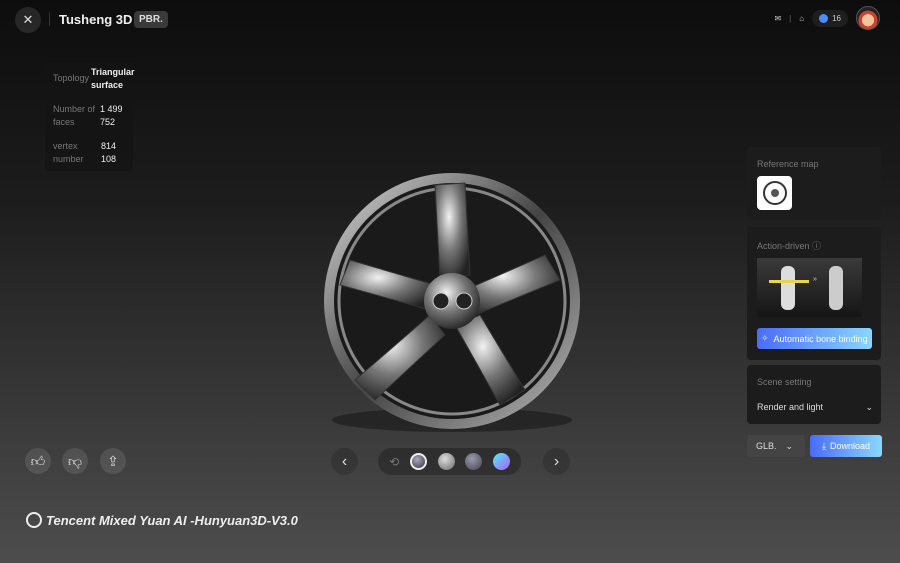  I want to click on magic-wand-icon: ✧, so click(765, 338).